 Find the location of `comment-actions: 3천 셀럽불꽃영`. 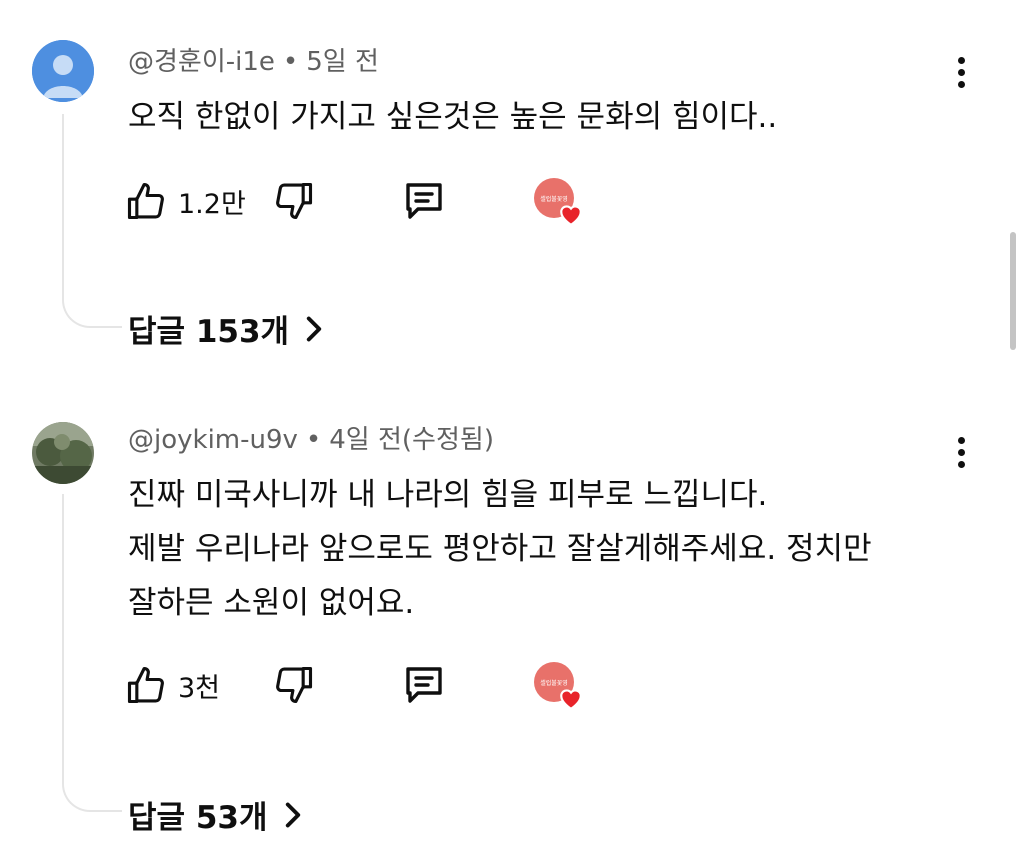

comment-actions: 3천 셀럽불꽃영 is located at coordinates (364, 685).